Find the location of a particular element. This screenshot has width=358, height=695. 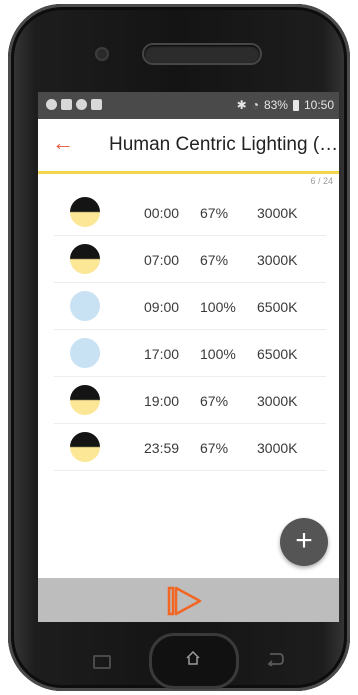

row-time: 07:00 is located at coordinates (162, 260).